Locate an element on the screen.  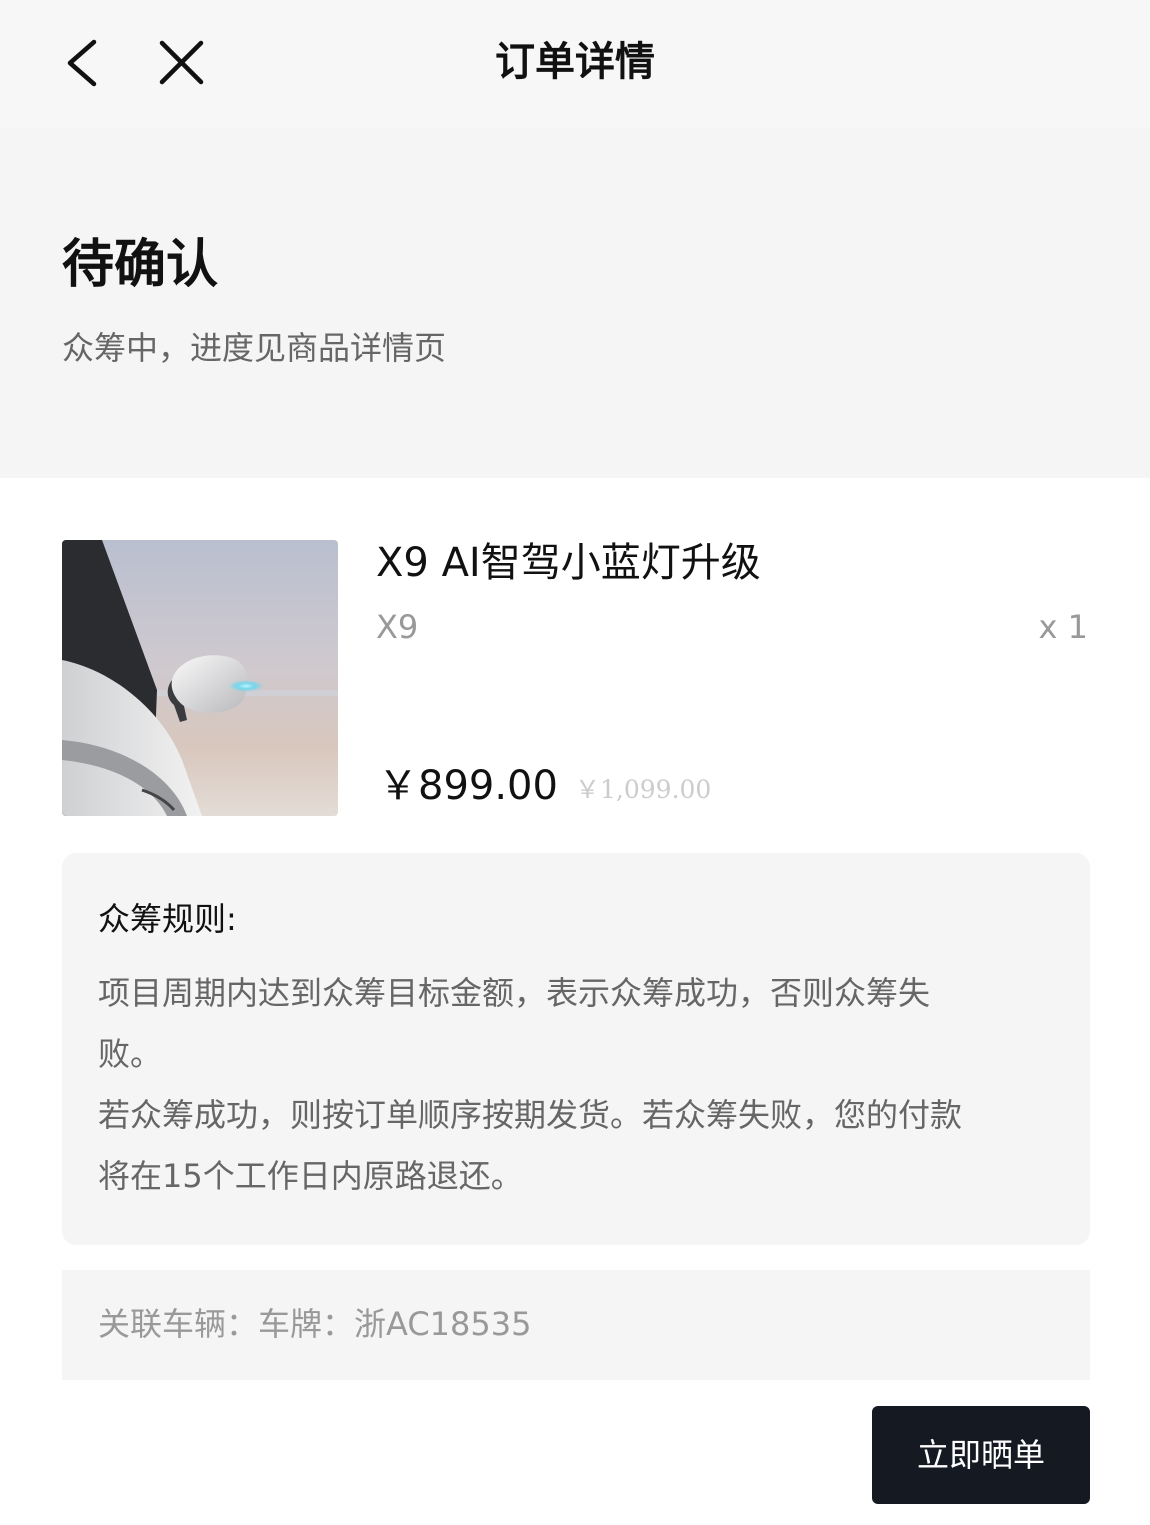
linked-vehicle-text: 关联车辆：车牌：浙AC18535 is located at coordinates (315, 1324).